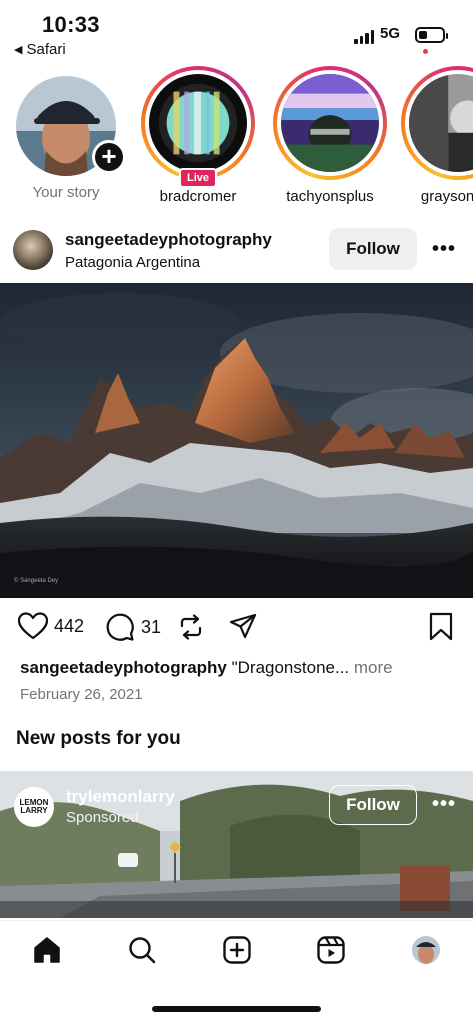  I want to click on share-button, so click(243, 627).